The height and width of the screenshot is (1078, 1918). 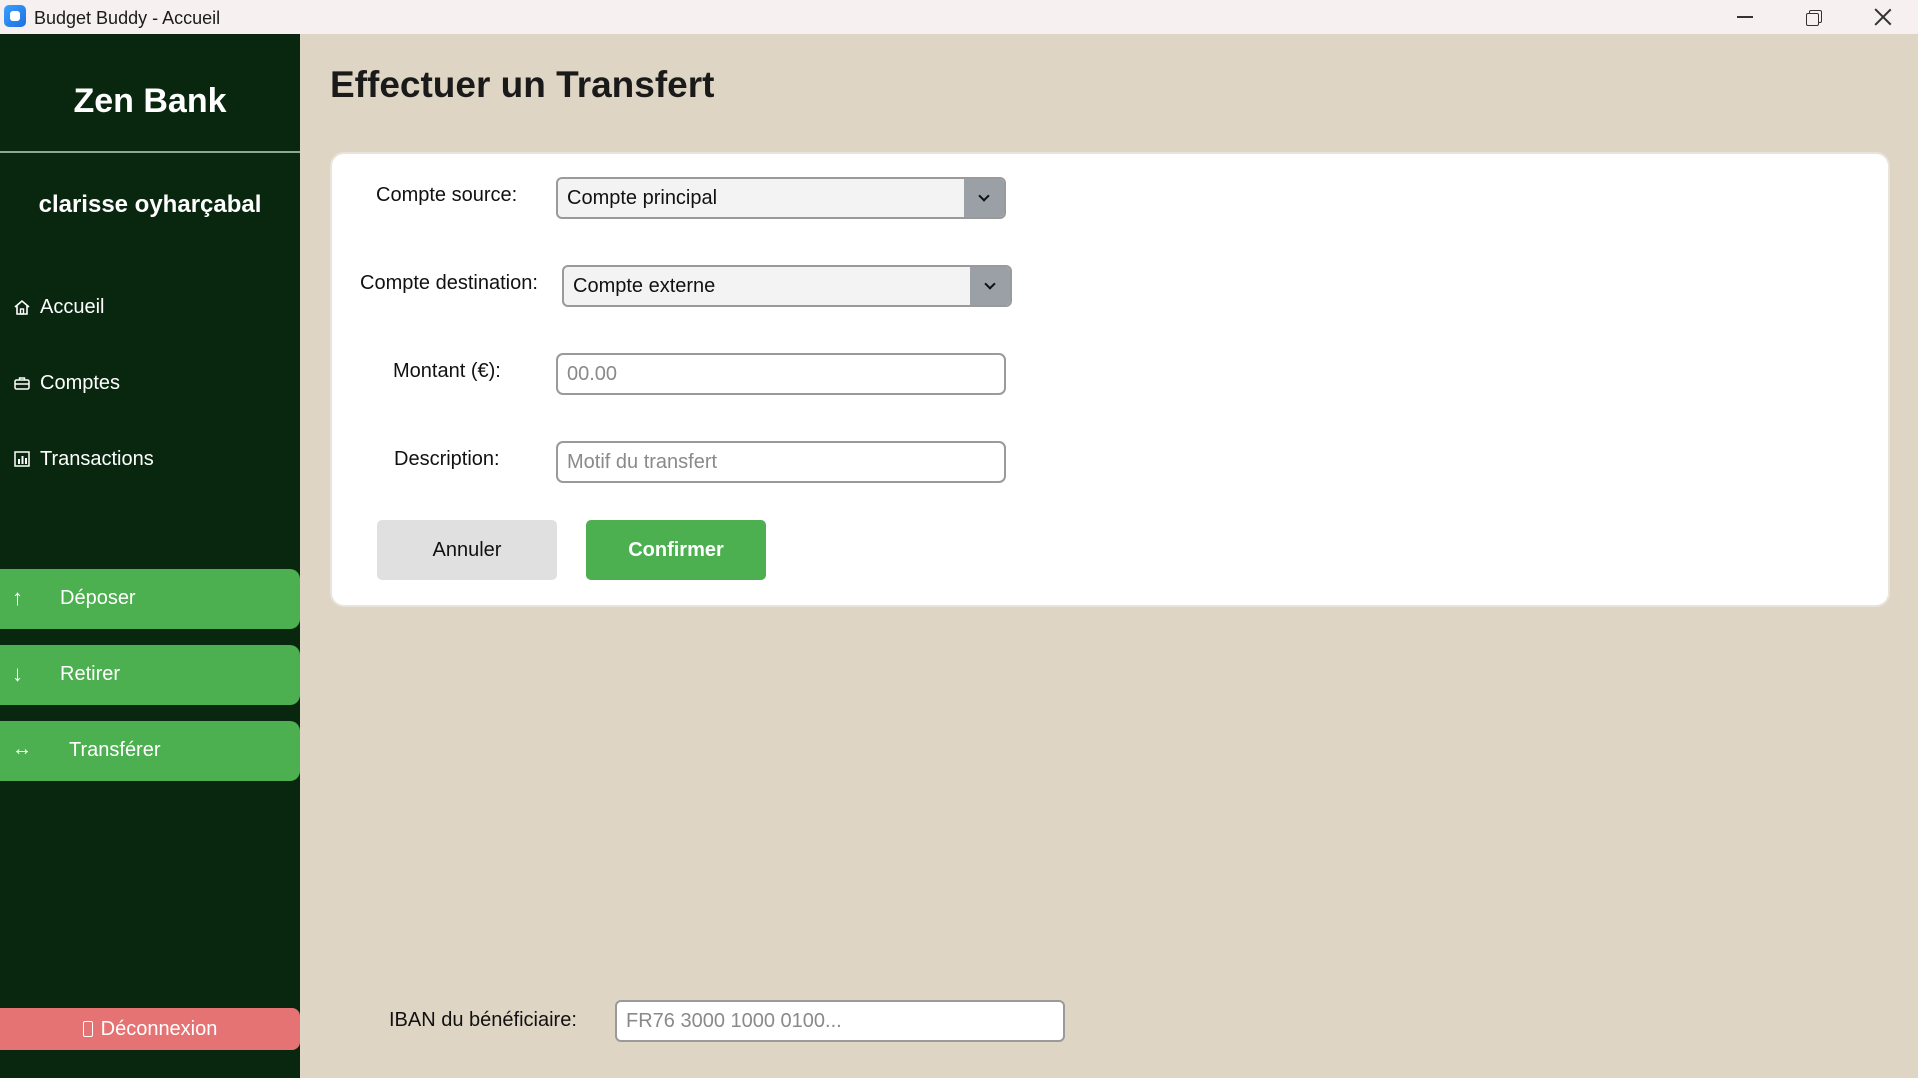 I want to click on minimize-button, so click(x=1745, y=17).